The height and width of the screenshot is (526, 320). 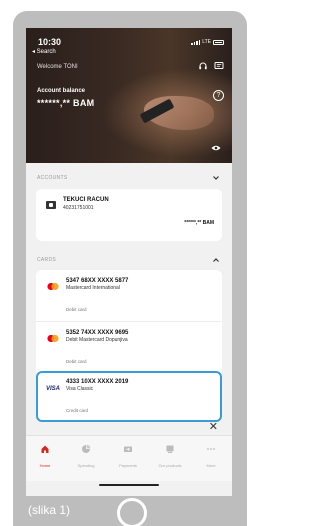 What do you see at coordinates (170, 465) in the screenshot?
I see `tab-label: Our products` at bounding box center [170, 465].